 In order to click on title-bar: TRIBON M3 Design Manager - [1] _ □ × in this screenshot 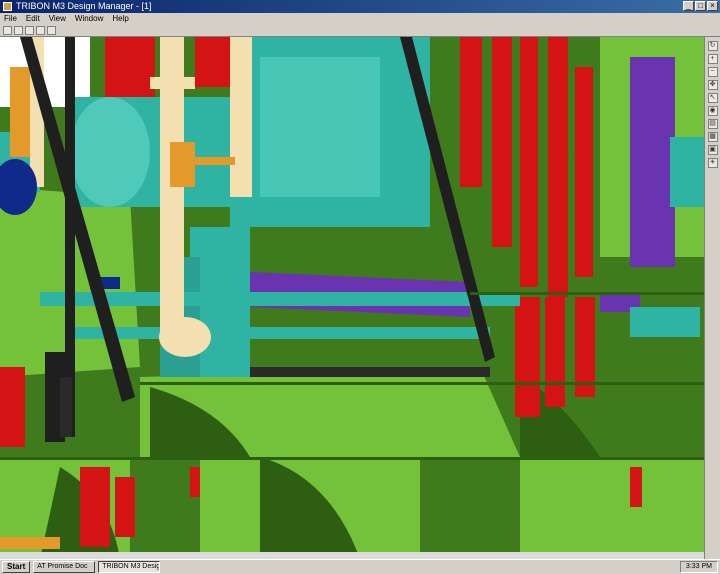, I will do `click(360, 6)`.